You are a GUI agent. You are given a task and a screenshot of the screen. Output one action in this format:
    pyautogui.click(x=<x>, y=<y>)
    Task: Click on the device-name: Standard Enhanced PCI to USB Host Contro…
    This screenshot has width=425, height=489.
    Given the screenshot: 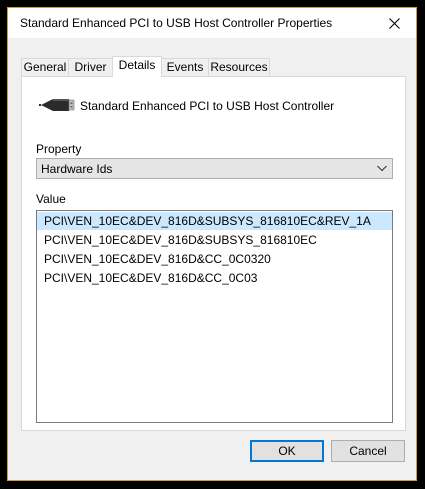 What is the action you would take?
    pyautogui.click(x=207, y=106)
    